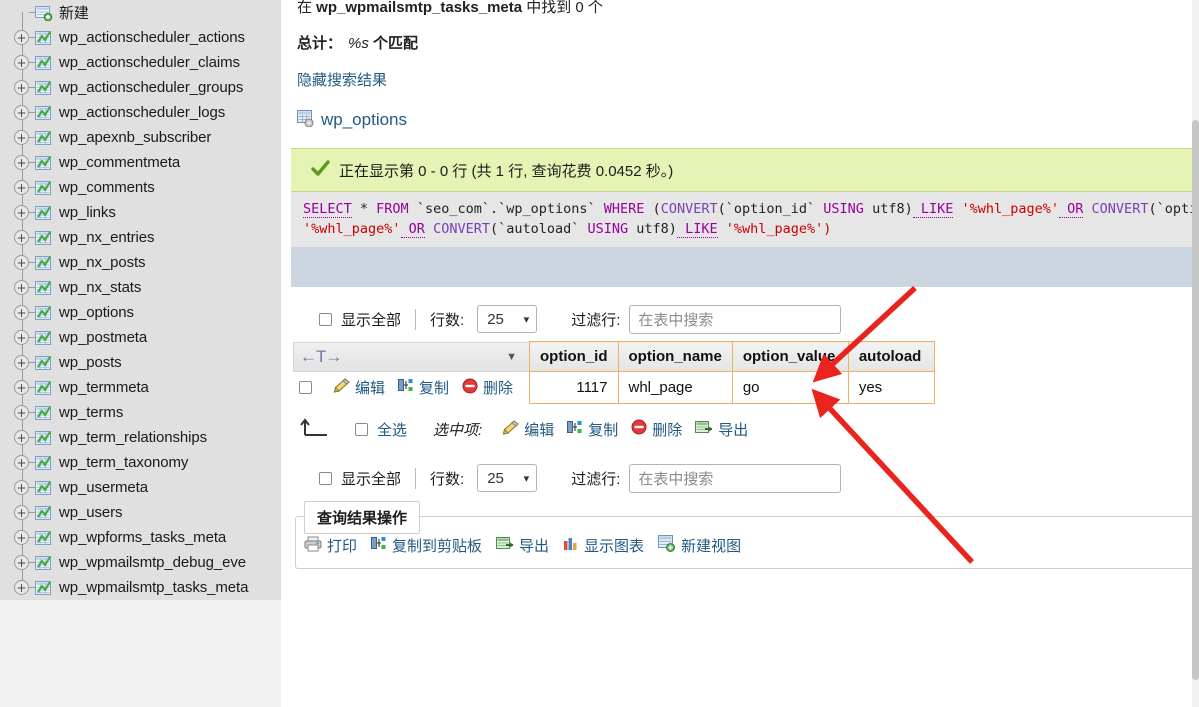  What do you see at coordinates (140, 137) in the screenshot?
I see `sidebar-item-wp_apexnb_subscriber: + wp_apexnb_subscriber` at bounding box center [140, 137].